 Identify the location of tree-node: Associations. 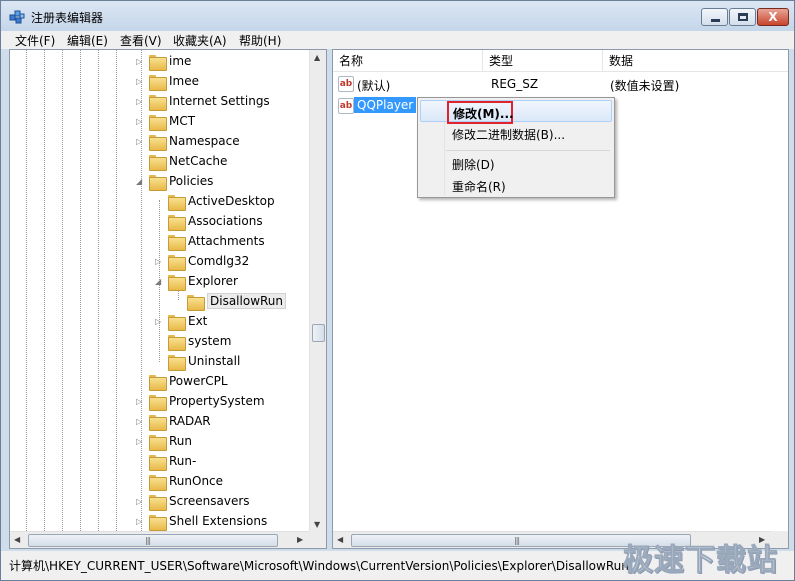
(160, 222).